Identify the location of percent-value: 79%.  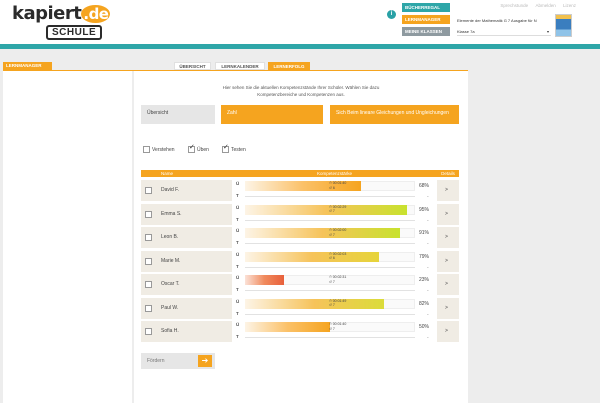
(424, 256).